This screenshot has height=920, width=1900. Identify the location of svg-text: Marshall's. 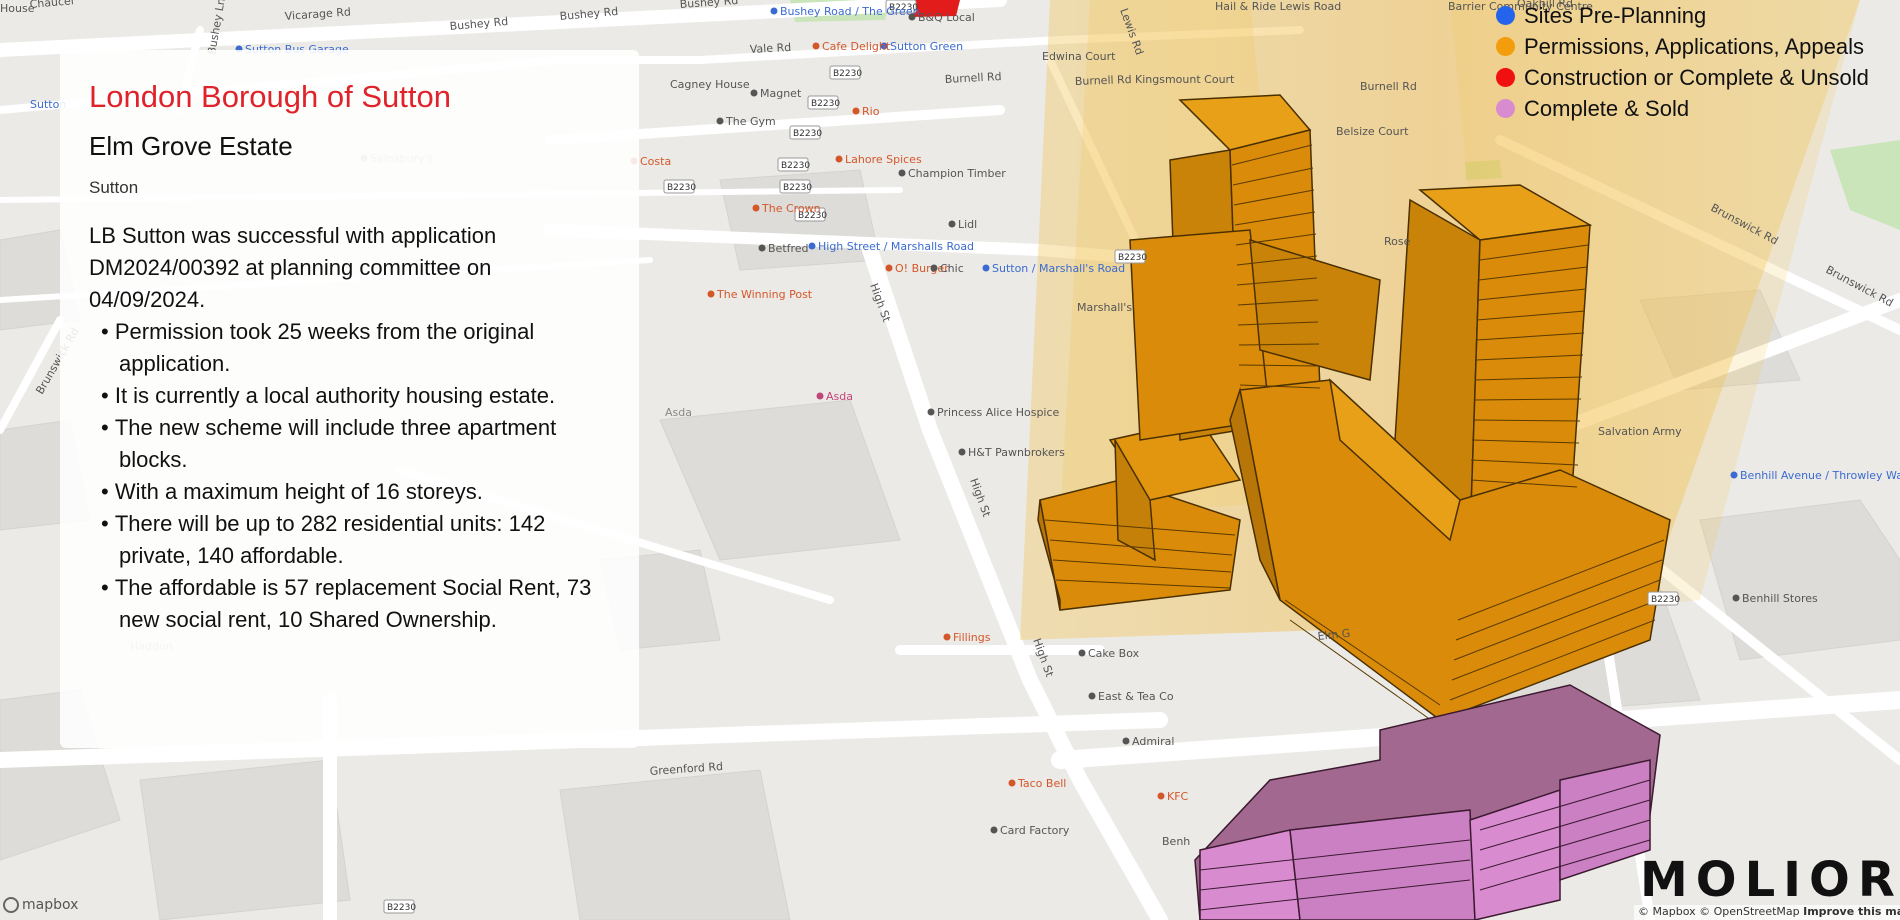
(1104, 307).